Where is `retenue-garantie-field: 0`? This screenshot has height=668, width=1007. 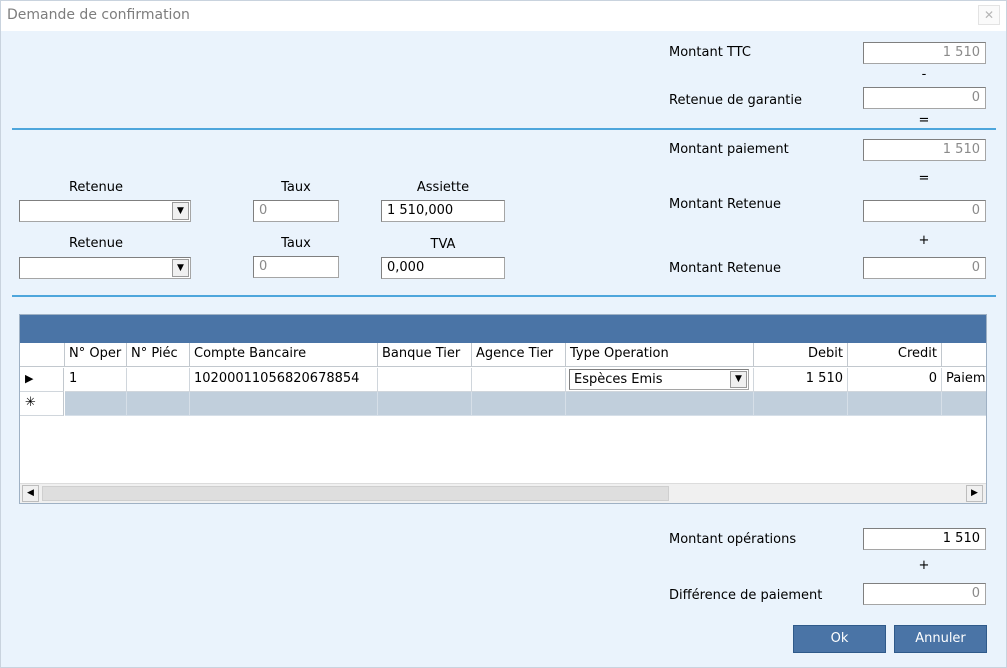
retenue-garantie-field: 0 is located at coordinates (924, 98).